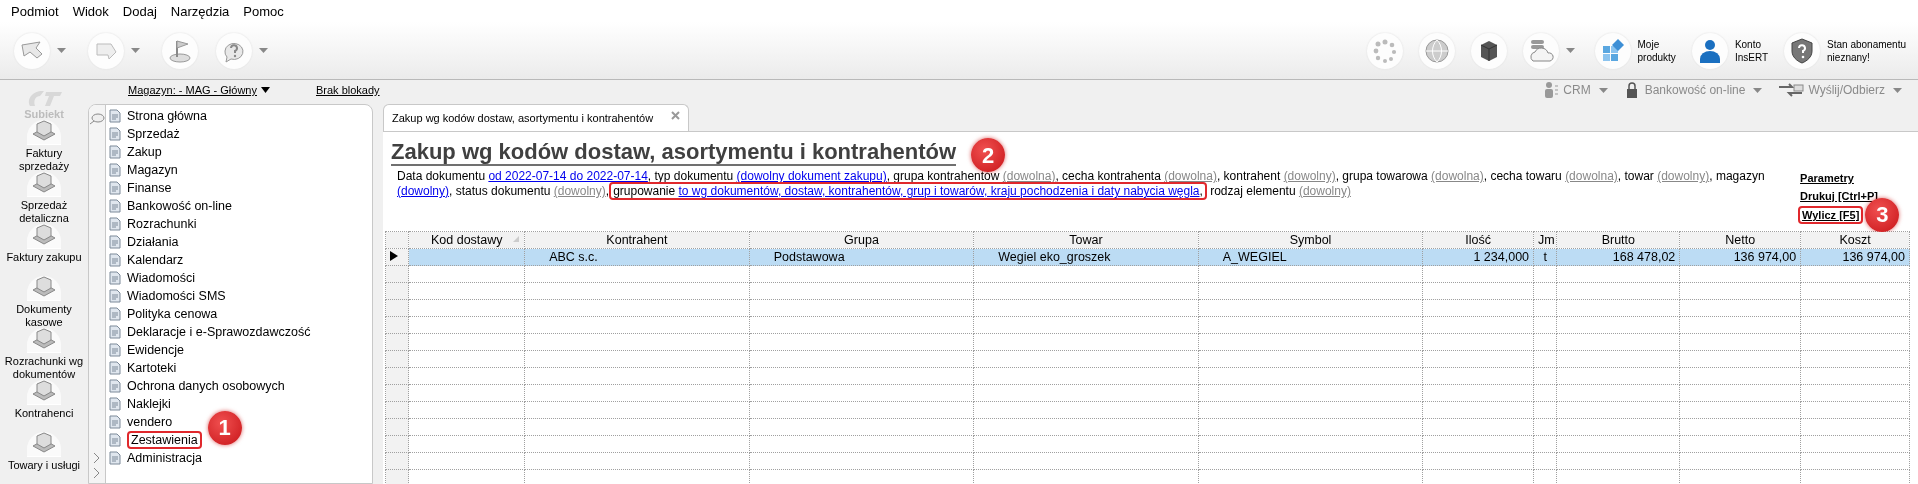 This screenshot has height=484, width=1918. What do you see at coordinates (1618, 257) in the screenshot?
I see `table-cell: 168 478,02` at bounding box center [1618, 257].